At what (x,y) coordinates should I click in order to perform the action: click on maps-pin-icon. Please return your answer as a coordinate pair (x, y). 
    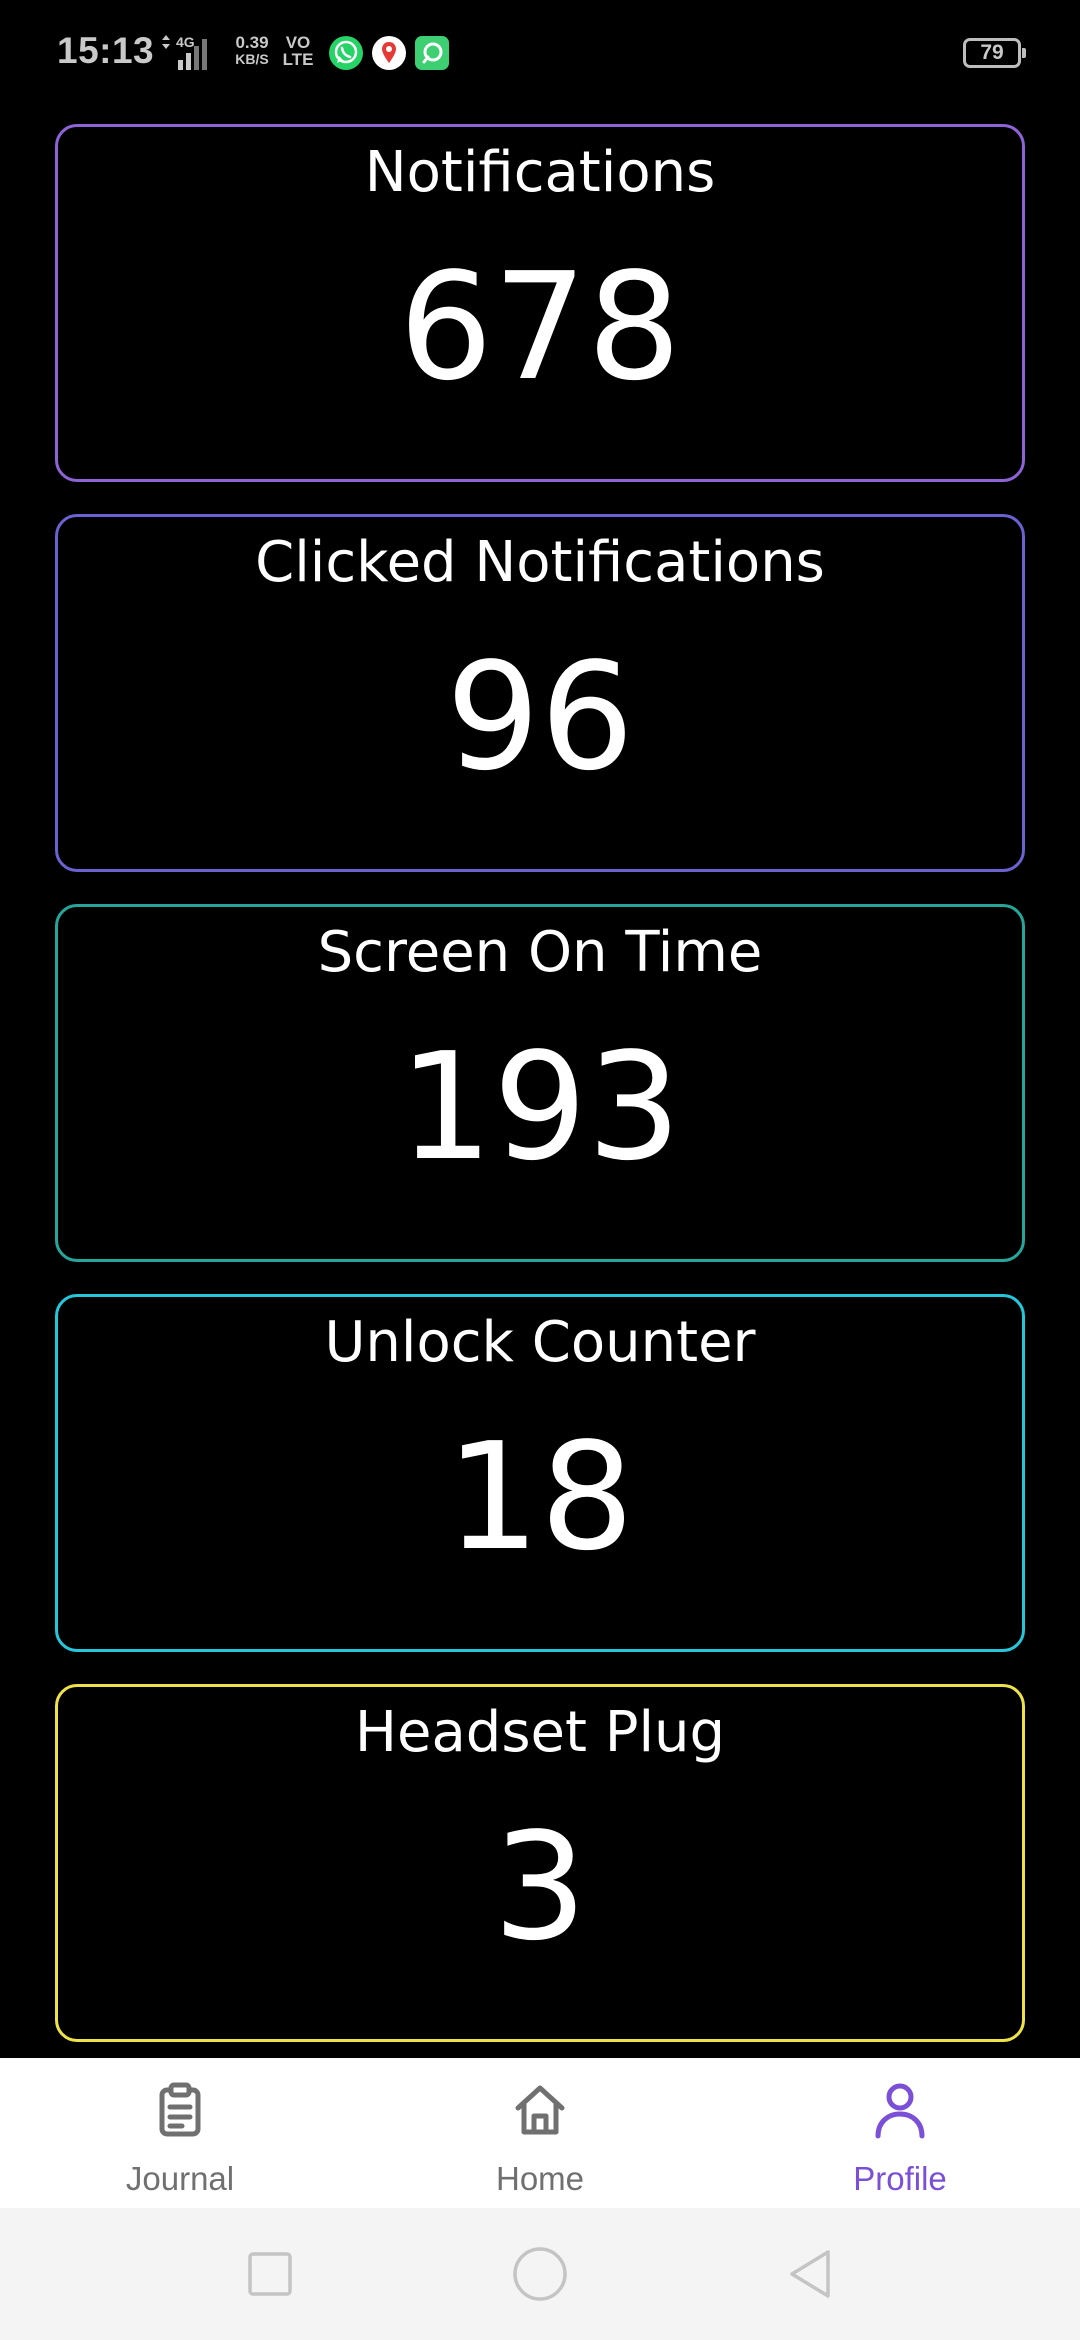
    Looking at the image, I should click on (389, 53).